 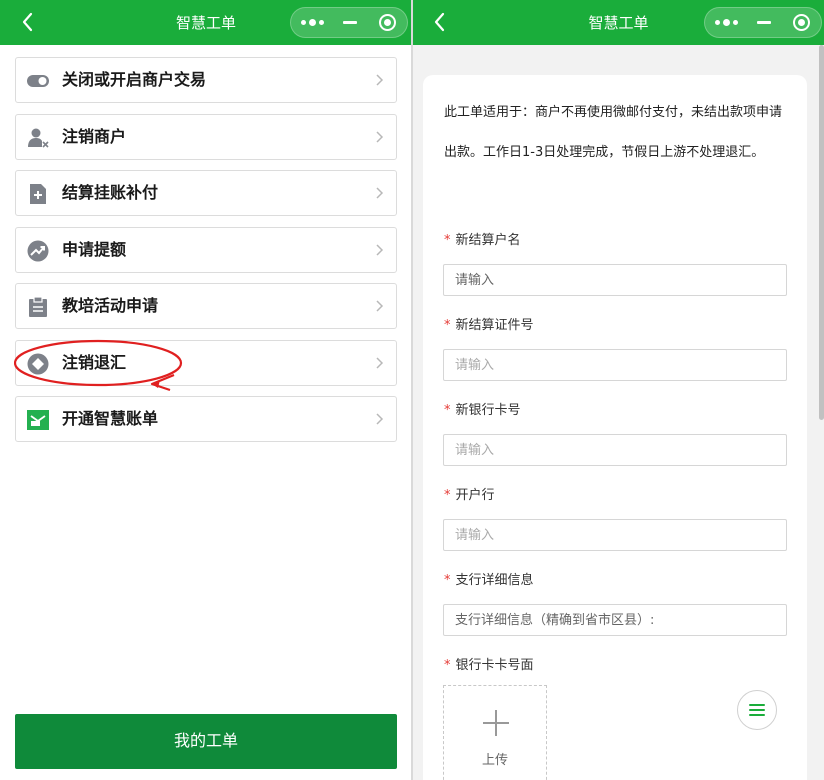 What do you see at coordinates (494, 325) in the screenshot?
I see `label-text: 新结算证件号` at bounding box center [494, 325].